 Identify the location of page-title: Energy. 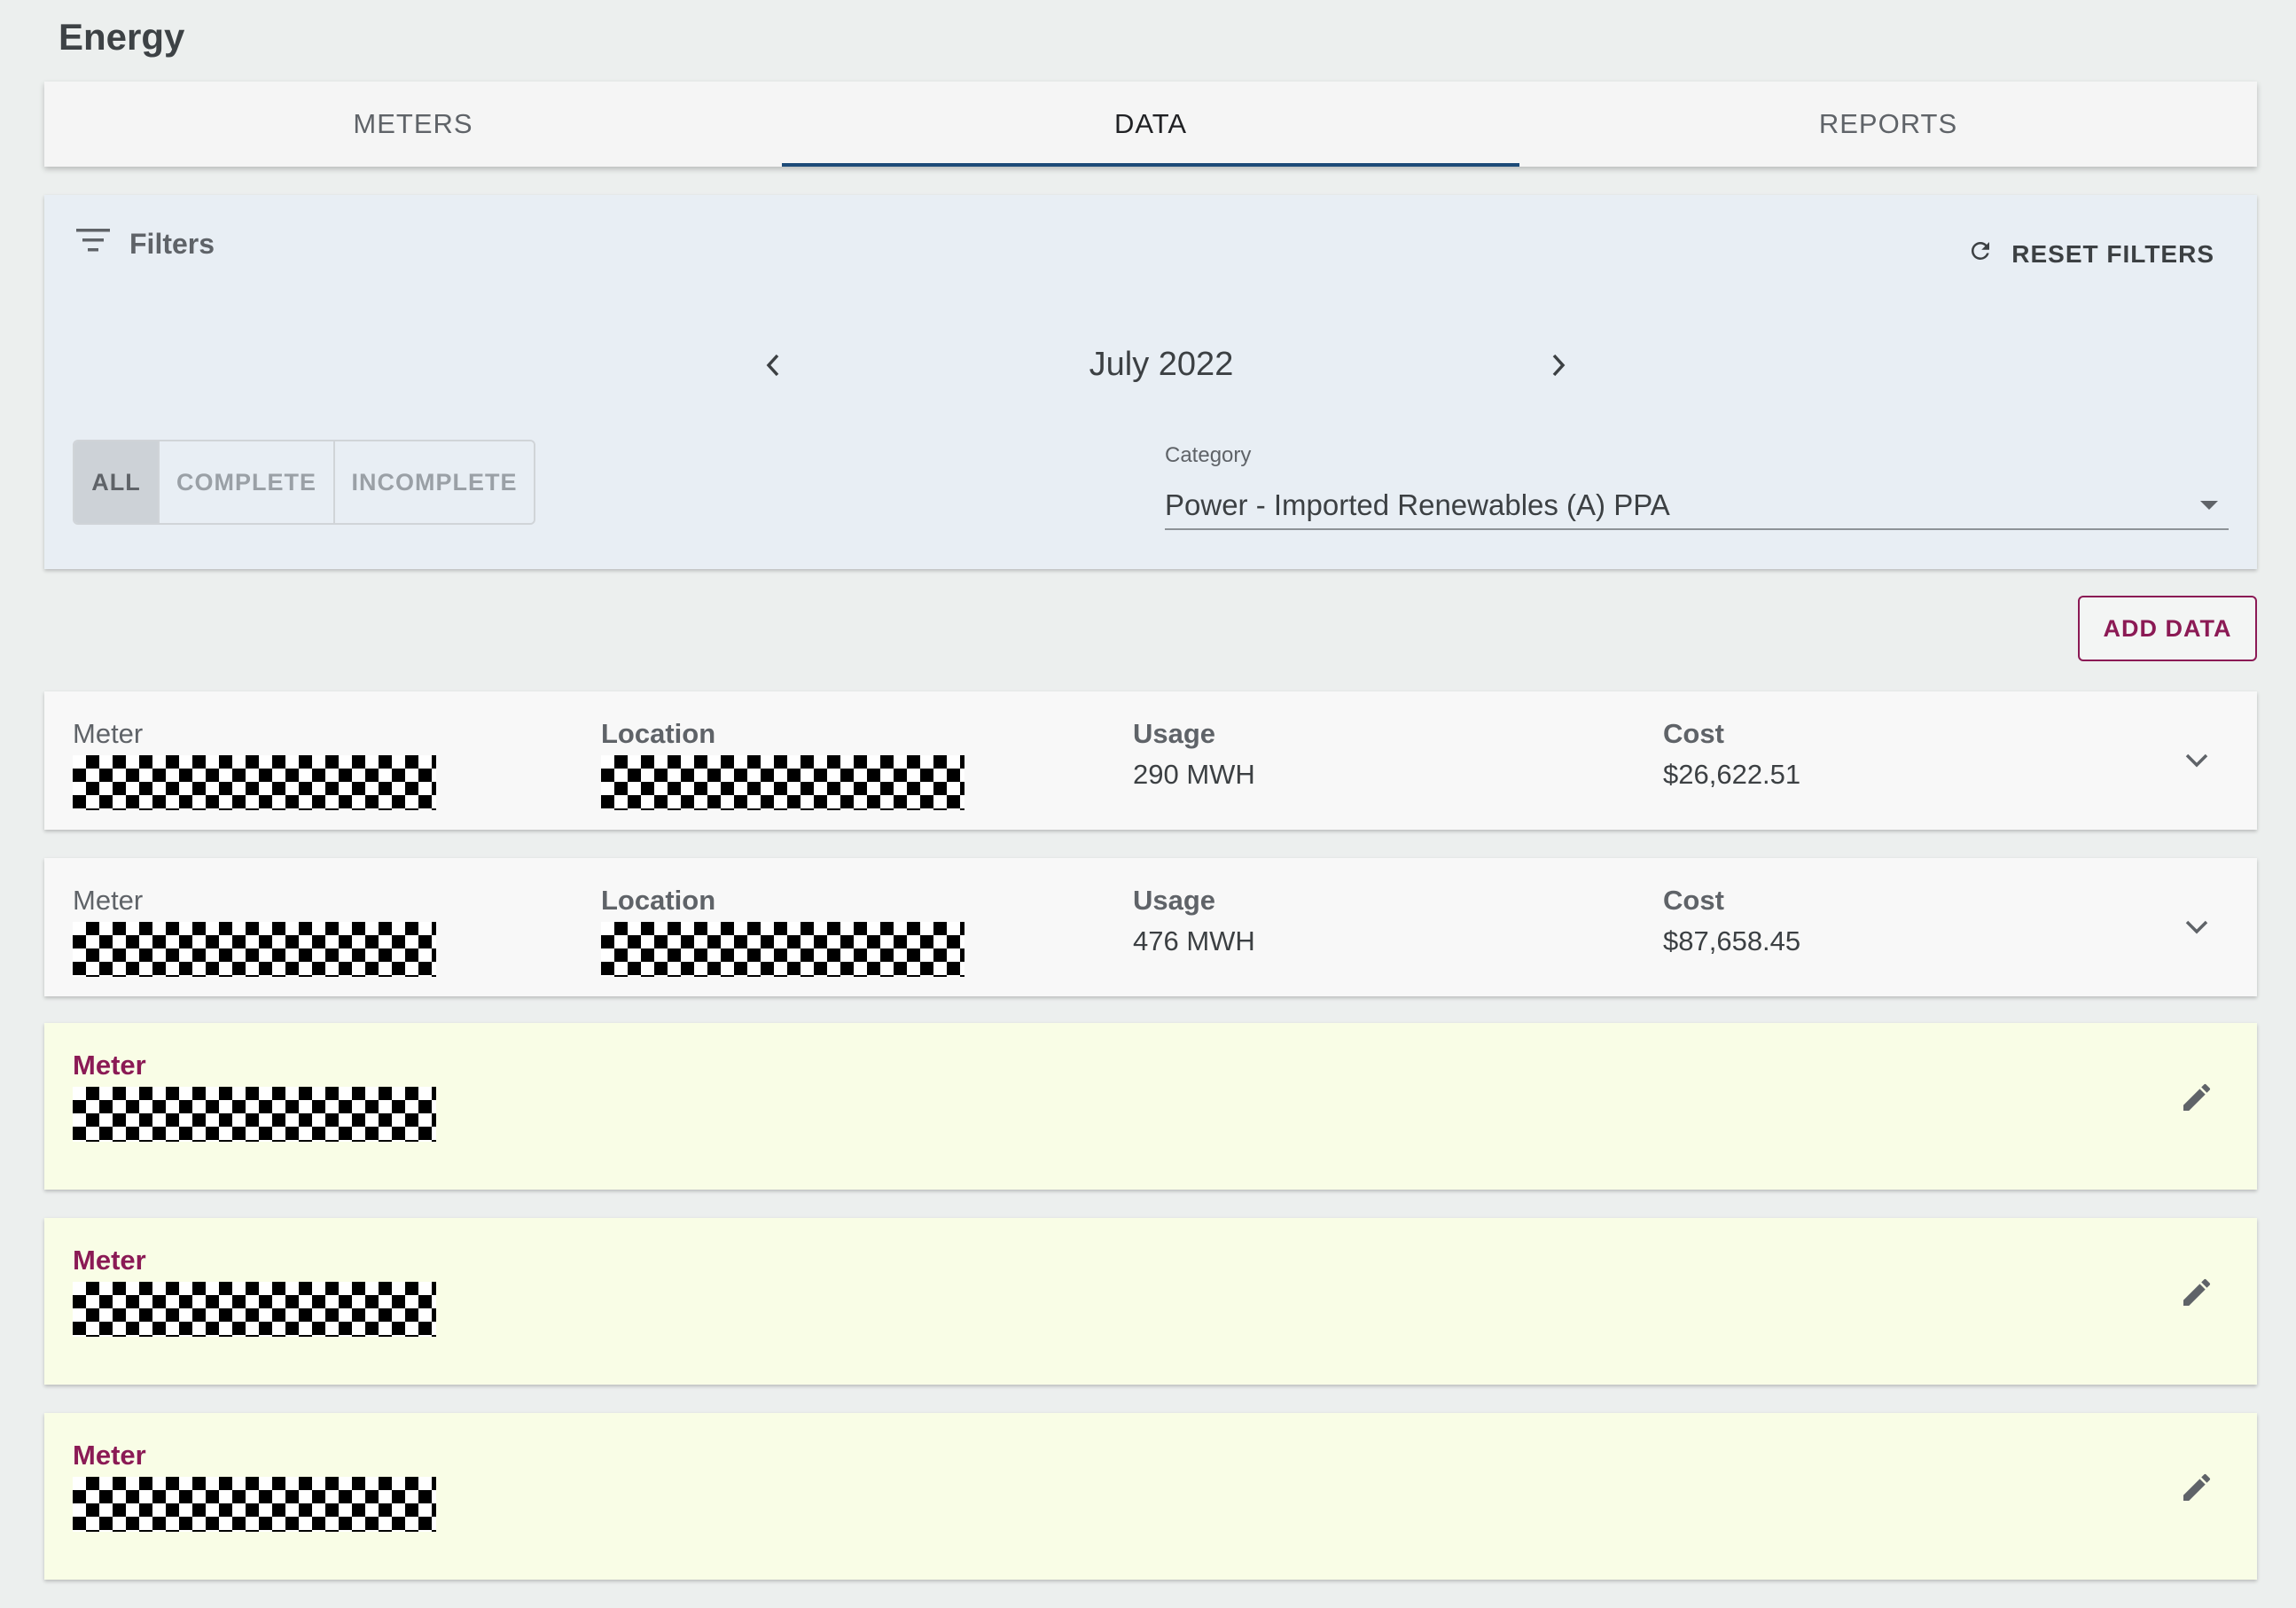
(122, 37).